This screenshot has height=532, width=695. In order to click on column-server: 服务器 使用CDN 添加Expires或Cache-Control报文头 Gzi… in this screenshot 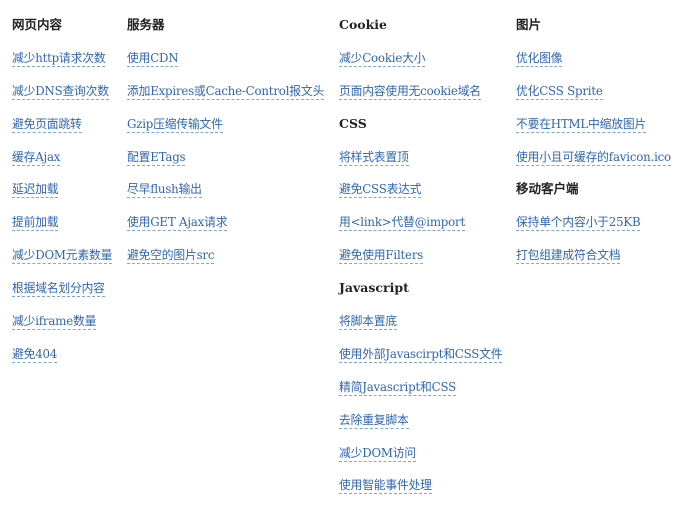, I will do `click(229, 145)`.